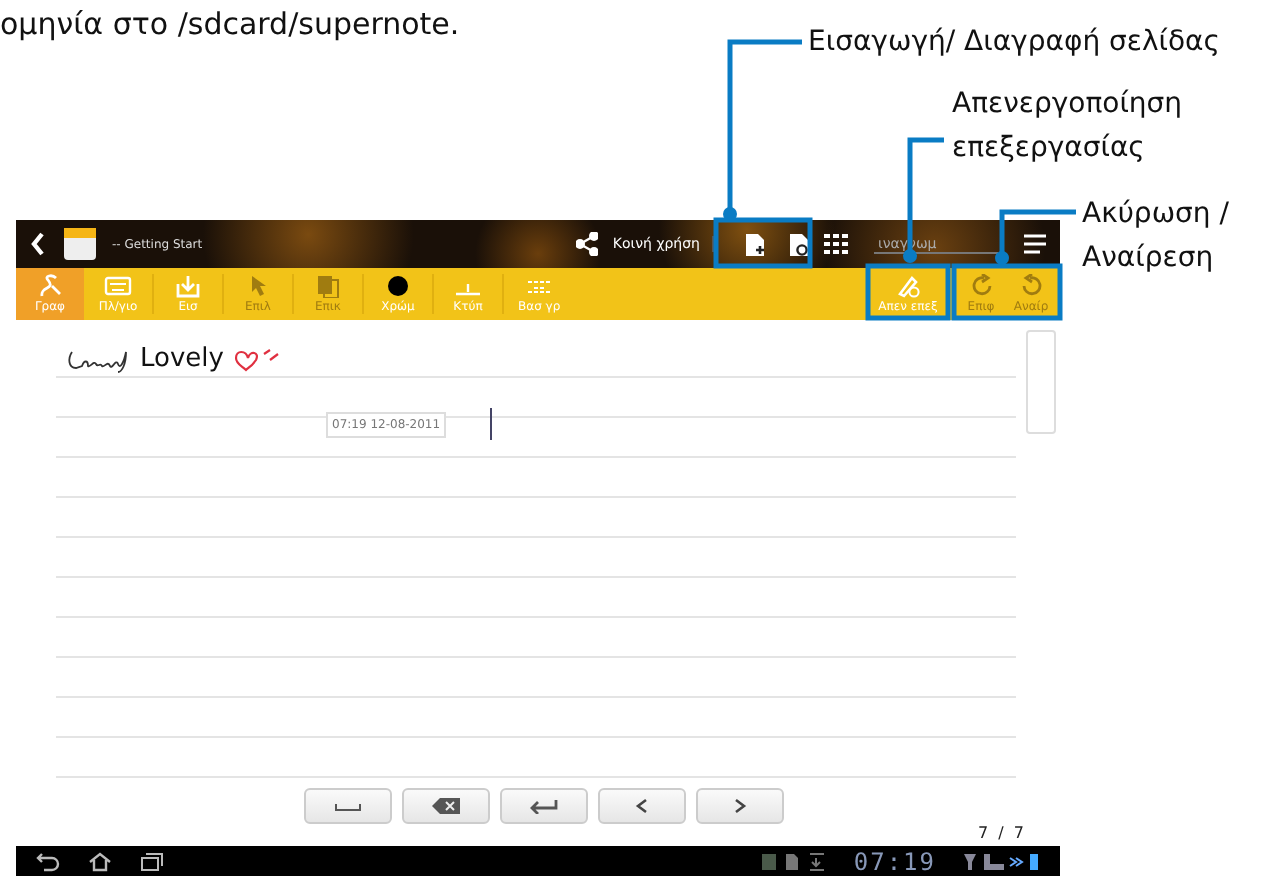  Describe the element at coordinates (182, 359) in the screenshot. I see `typed-text: Lovely` at that location.